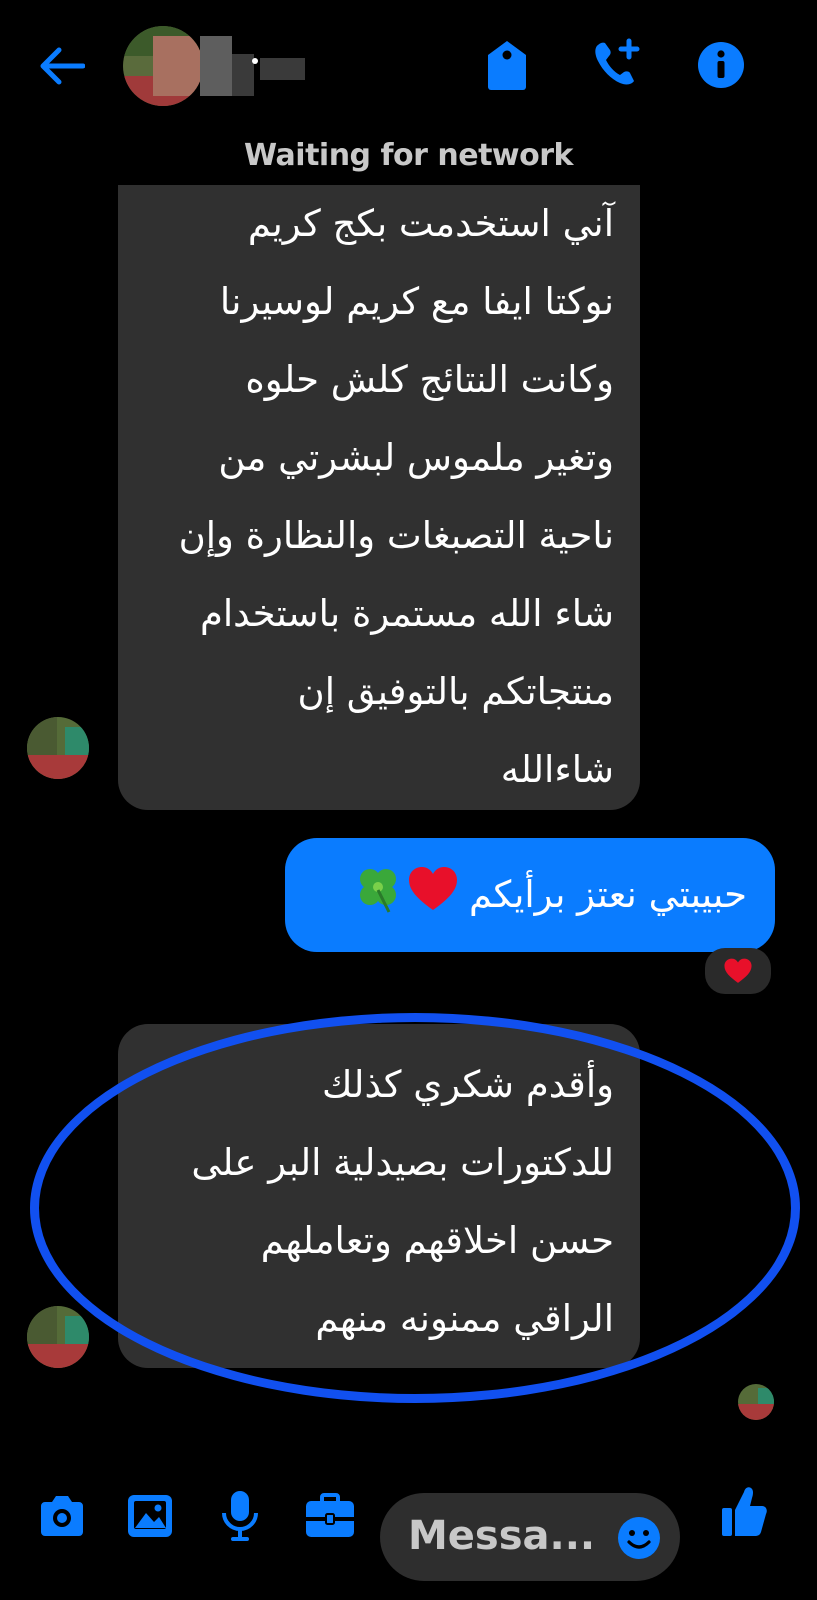  I want to click on tag-icon, so click(507, 65).